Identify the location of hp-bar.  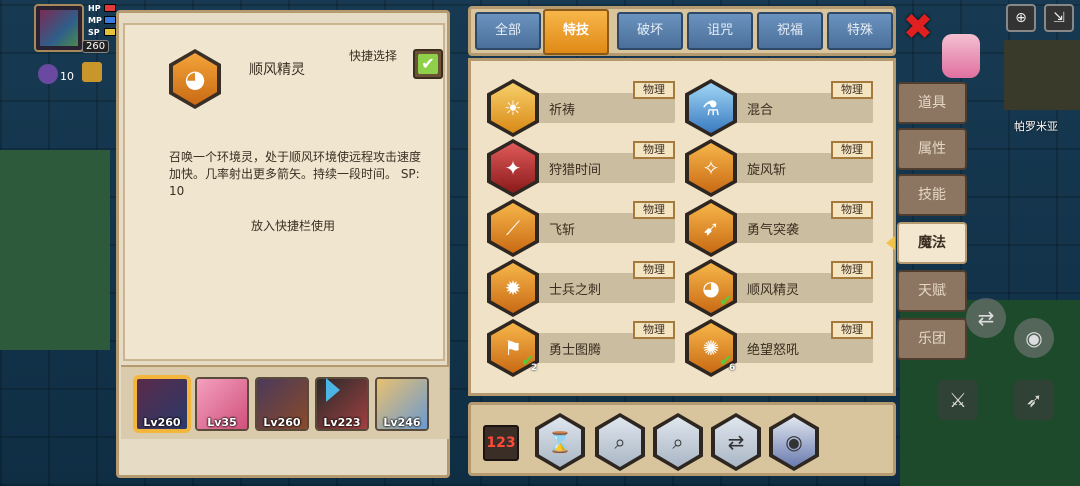
(110, 8).